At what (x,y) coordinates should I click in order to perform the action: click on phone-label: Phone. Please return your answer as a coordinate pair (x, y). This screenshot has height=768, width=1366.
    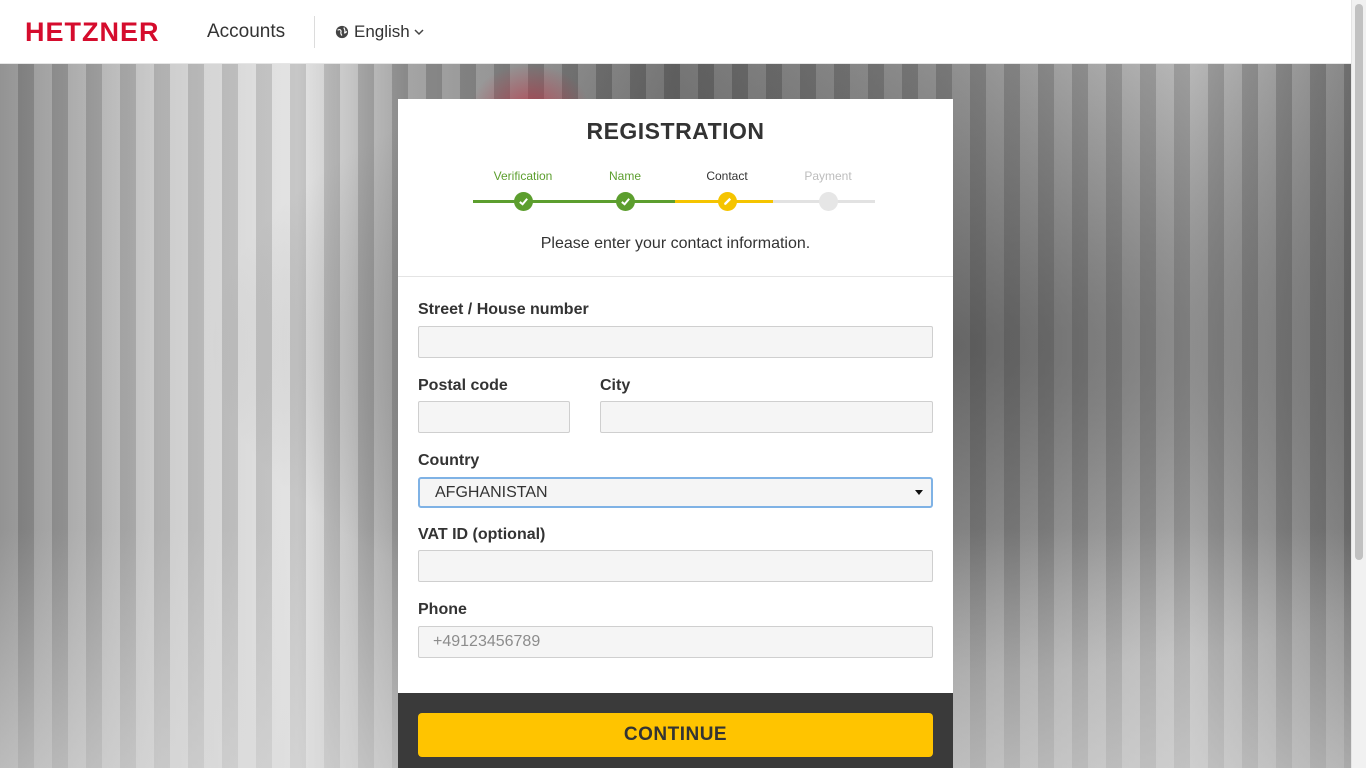
    Looking at the image, I should click on (442, 609).